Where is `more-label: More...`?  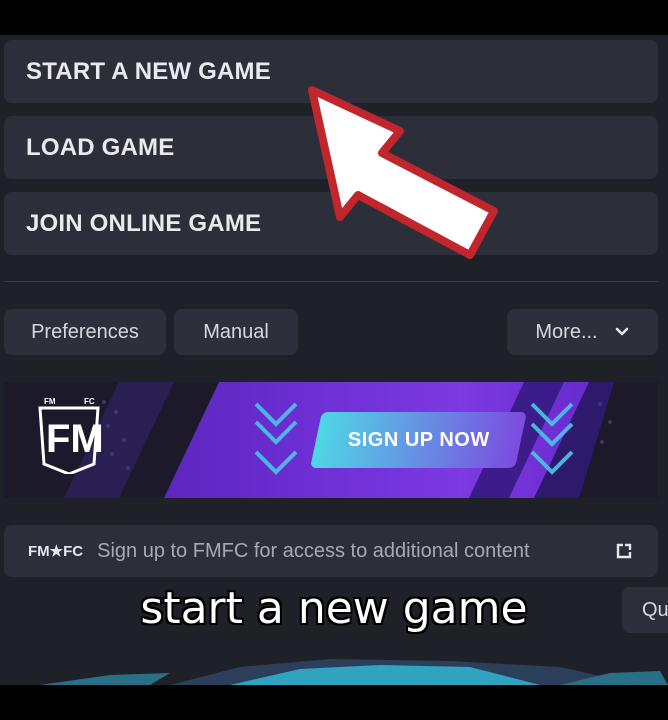 more-label: More... is located at coordinates (566, 331).